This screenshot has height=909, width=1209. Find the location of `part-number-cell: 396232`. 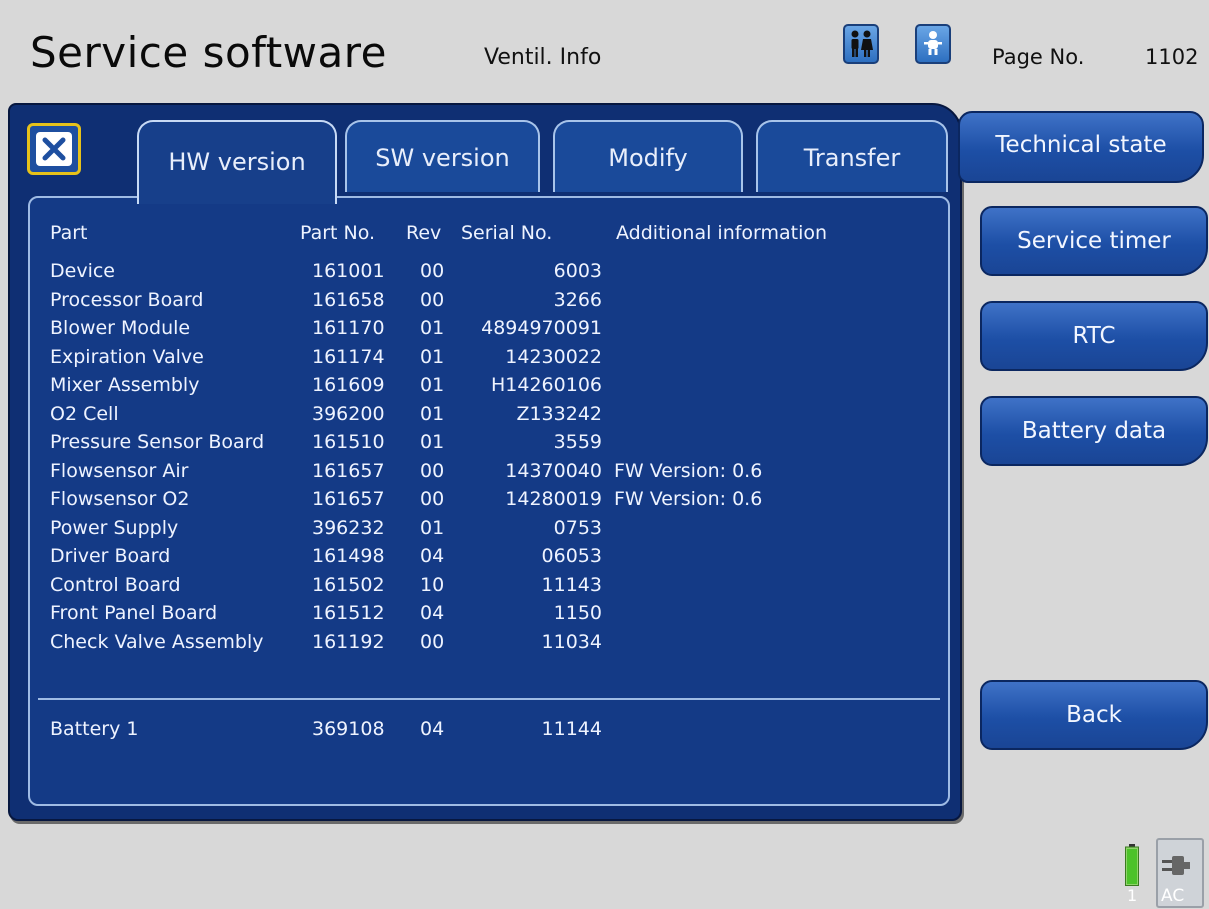

part-number-cell: 396232 is located at coordinates (348, 527).